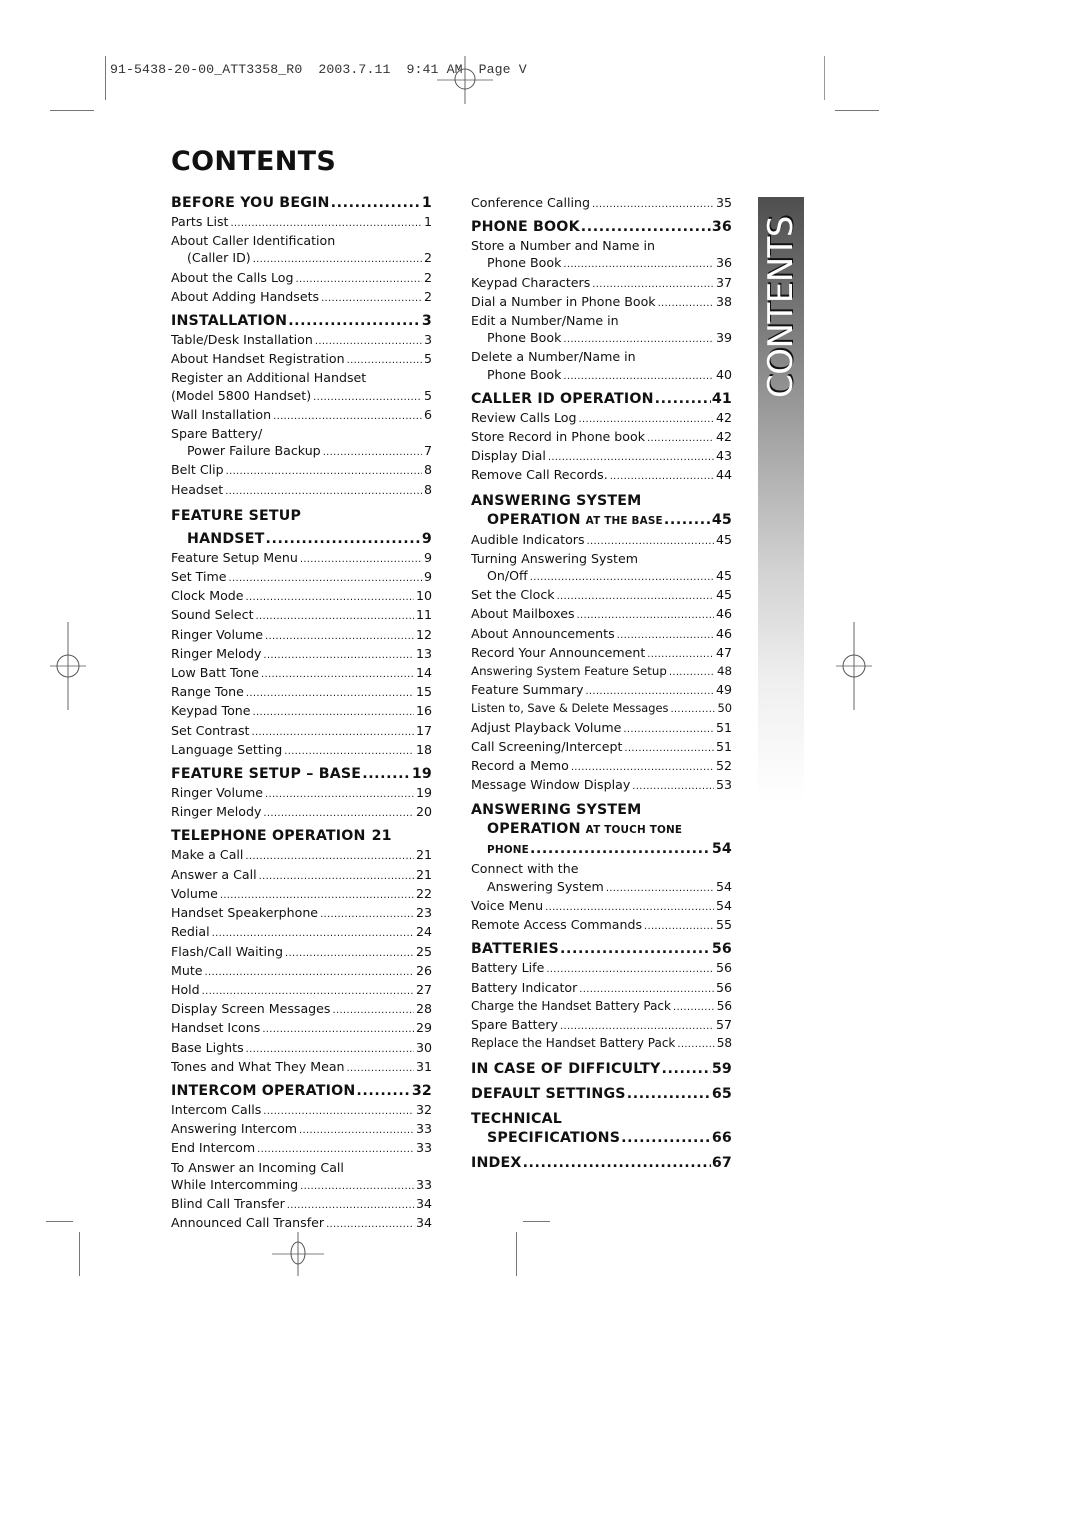 The width and height of the screenshot is (1080, 1528). Describe the element at coordinates (601, 906) in the screenshot. I see `toc-entry: Voice Menu54` at that location.